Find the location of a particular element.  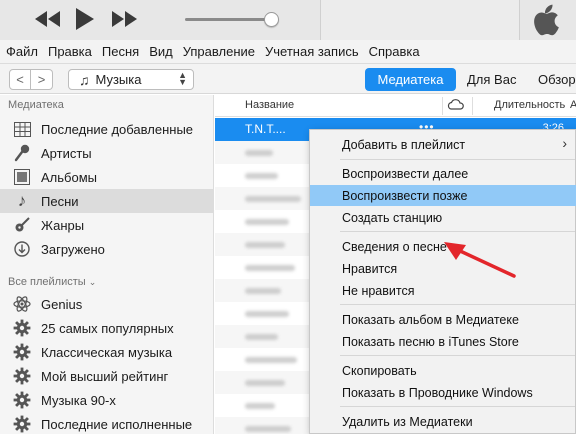

media-type-value: Музыка is located at coordinates (118, 79).